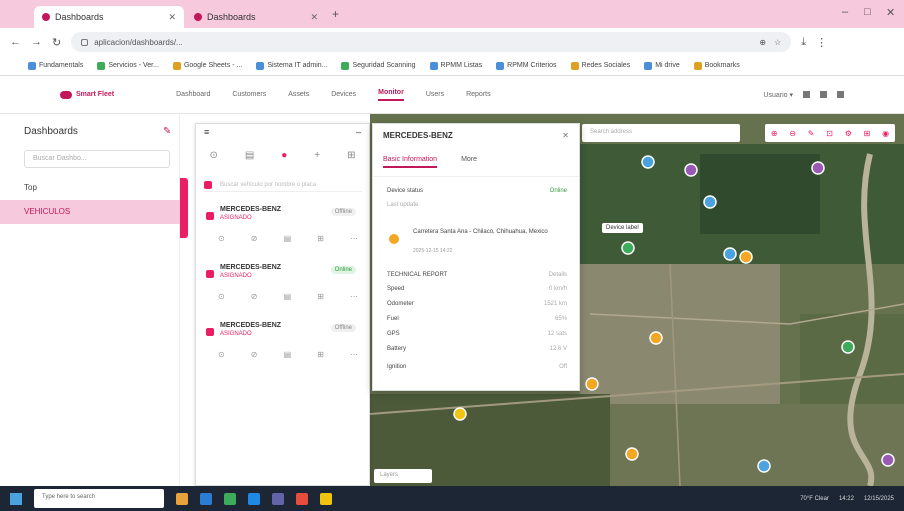  Describe the element at coordinates (792, 133) in the screenshot. I see `zoom-out-icon: ⊖` at that location.